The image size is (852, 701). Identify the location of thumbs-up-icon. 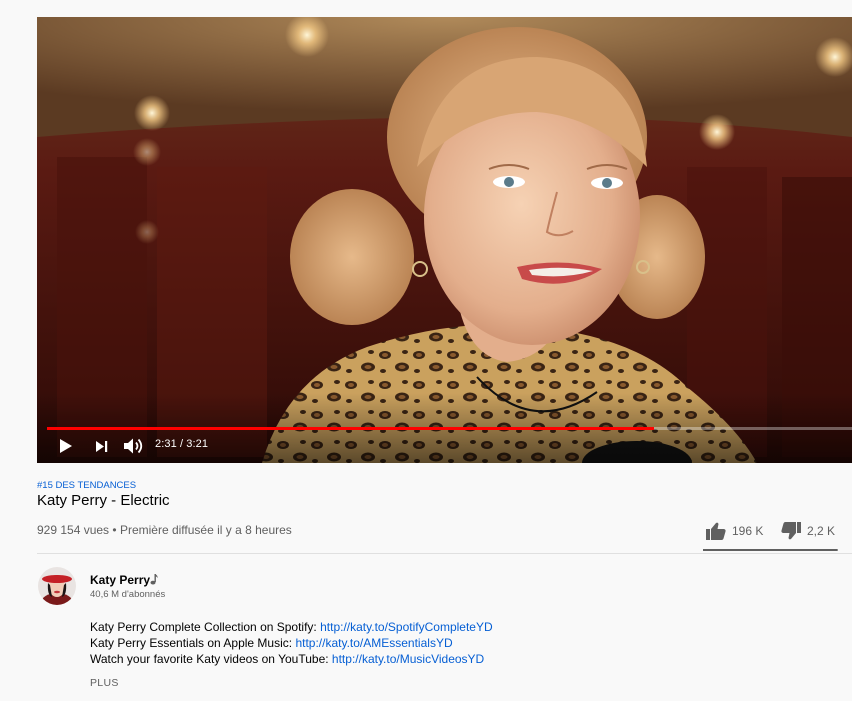
(716, 531).